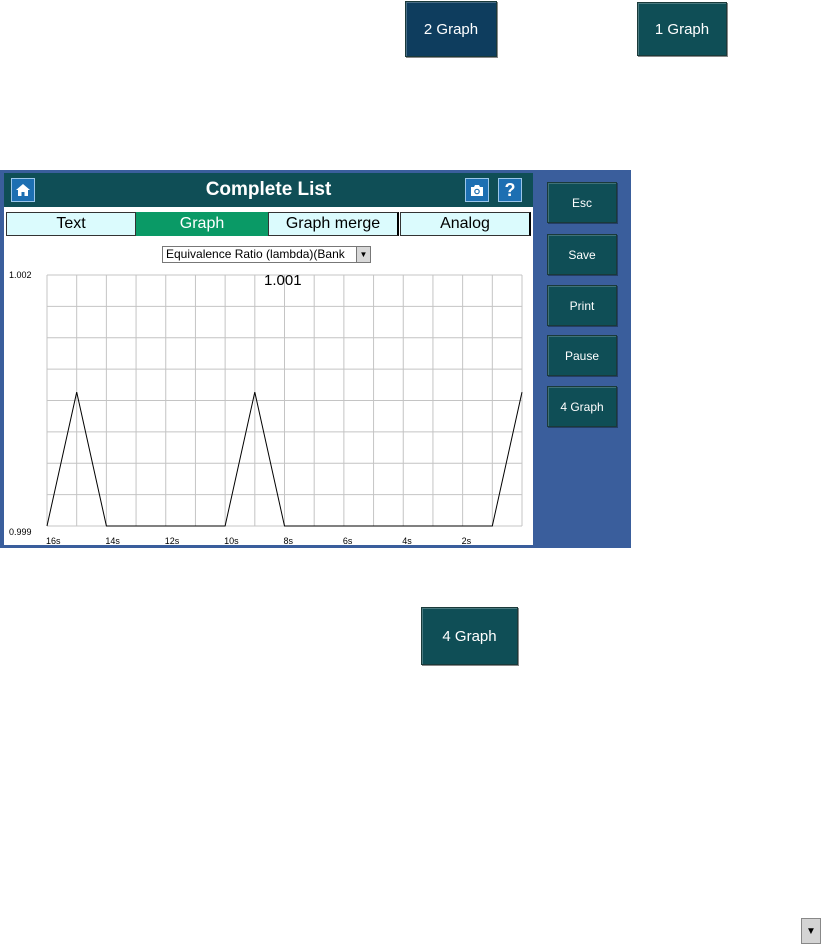 Image resolution: width=831 pixels, height=950 pixels. I want to click on pause-button: Pause, so click(582, 355).